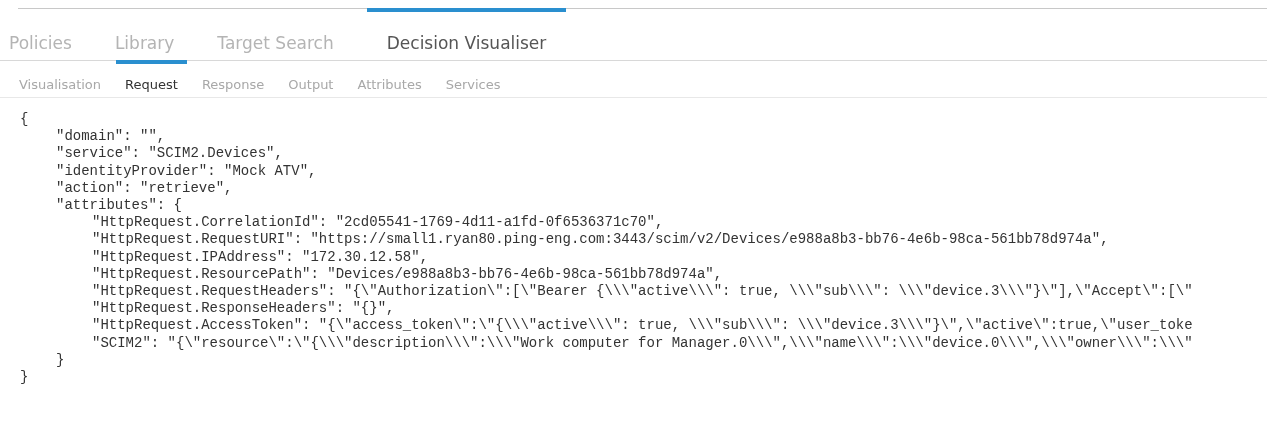 The image size is (1267, 438). I want to click on code-line: "action": "retrieve",, so click(144, 188).